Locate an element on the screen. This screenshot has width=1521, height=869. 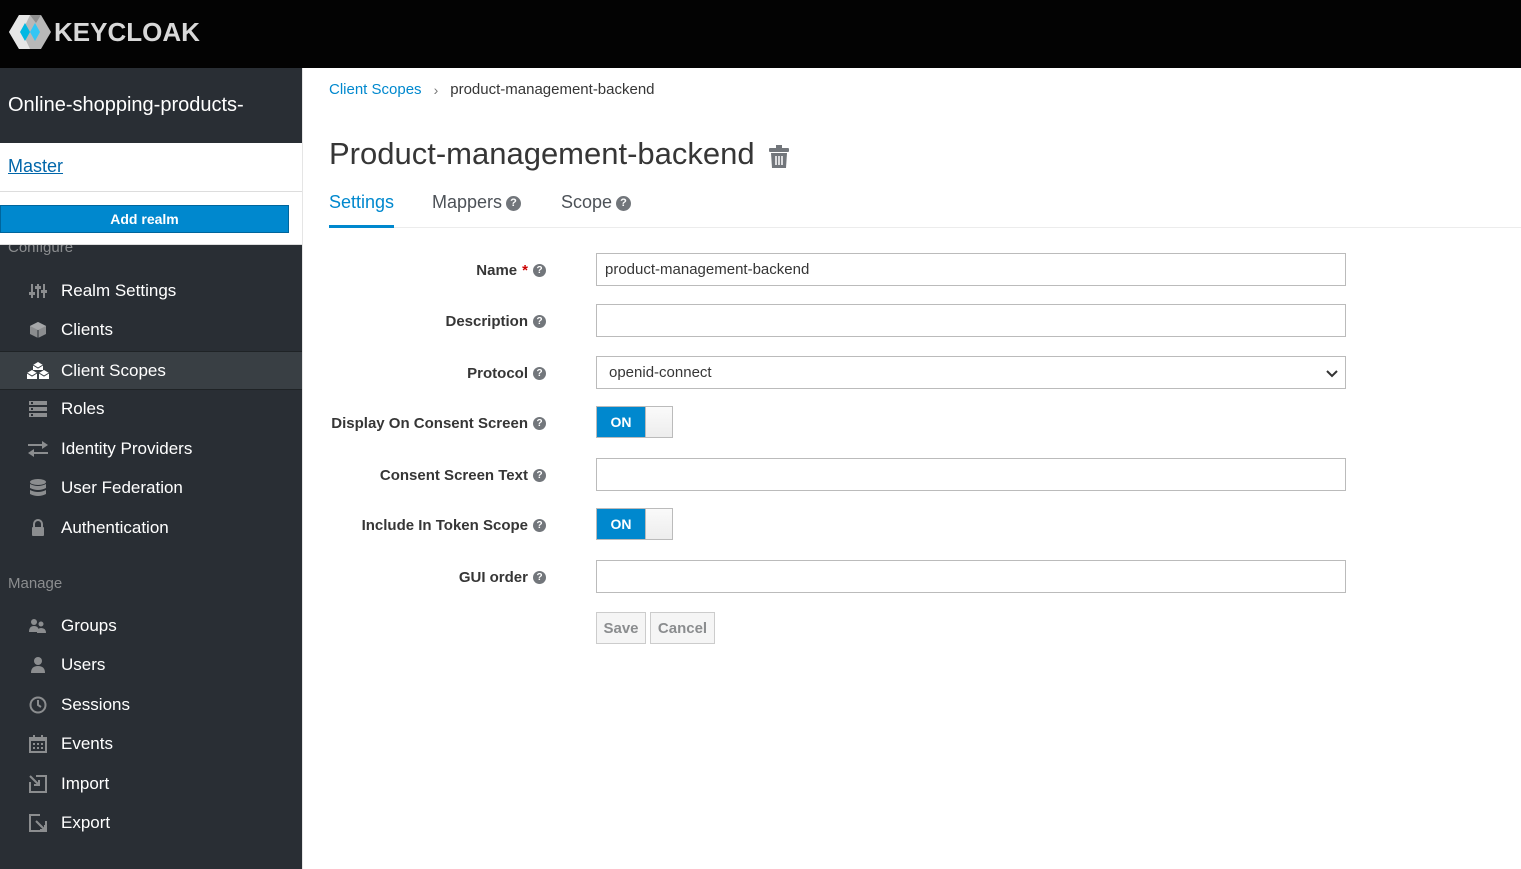
lock-icon is located at coordinates (38, 528).